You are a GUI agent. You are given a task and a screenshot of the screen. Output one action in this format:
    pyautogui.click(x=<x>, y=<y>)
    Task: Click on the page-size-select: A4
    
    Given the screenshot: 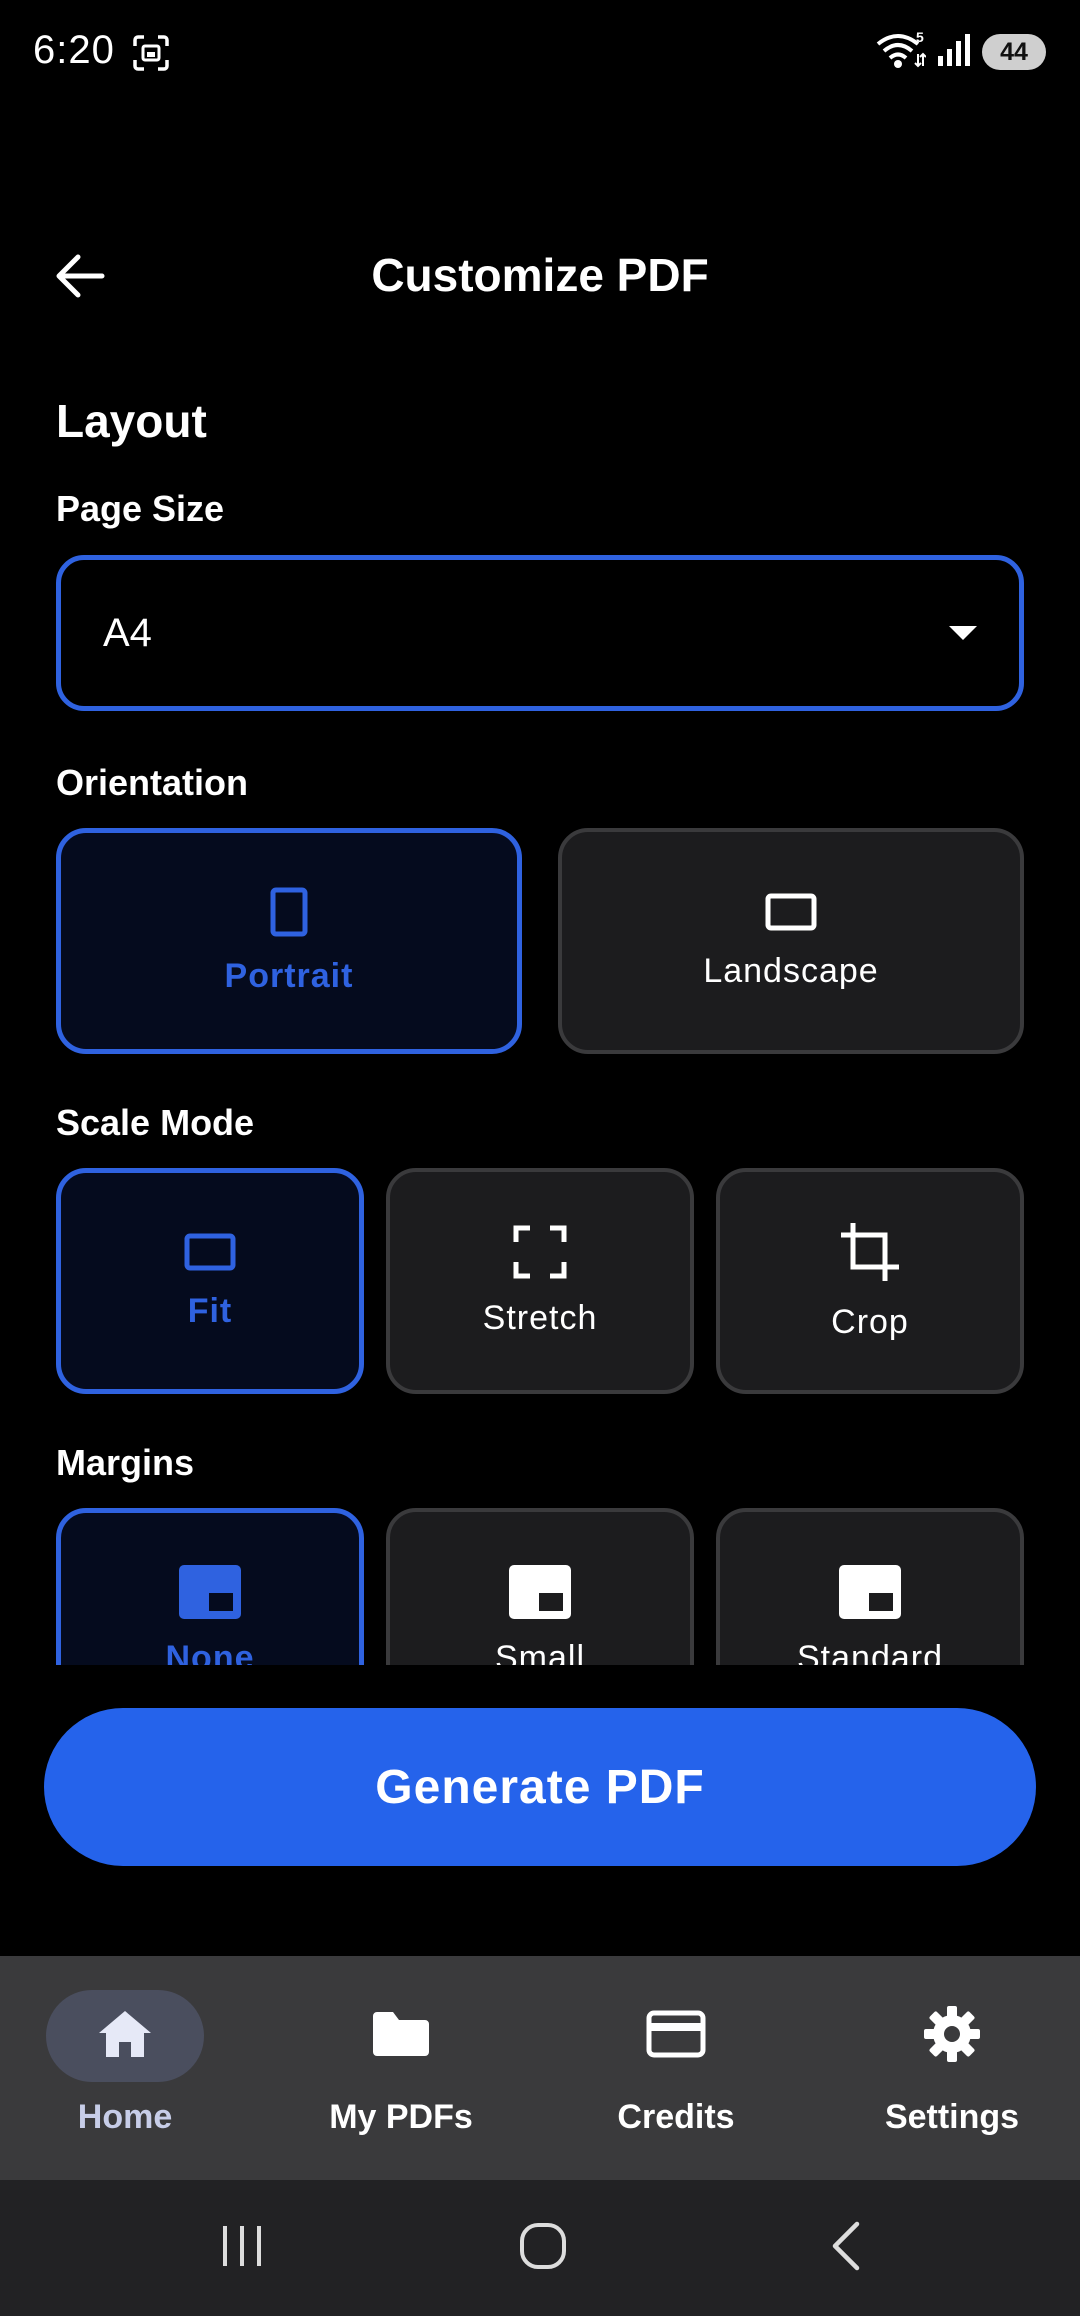 What is the action you would take?
    pyautogui.click(x=540, y=633)
    